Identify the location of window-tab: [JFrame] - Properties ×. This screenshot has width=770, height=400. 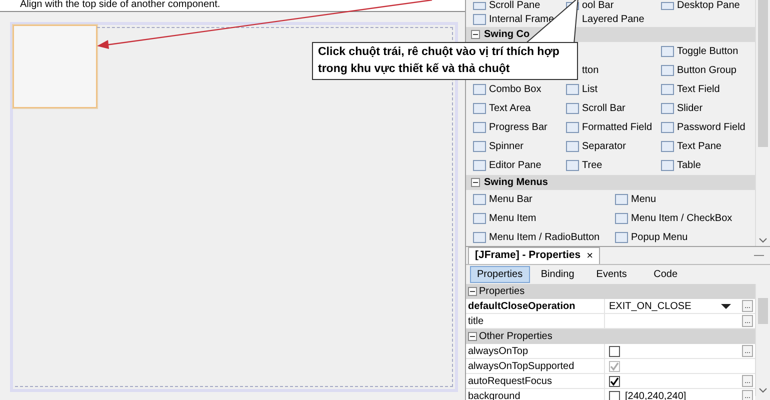
(534, 255).